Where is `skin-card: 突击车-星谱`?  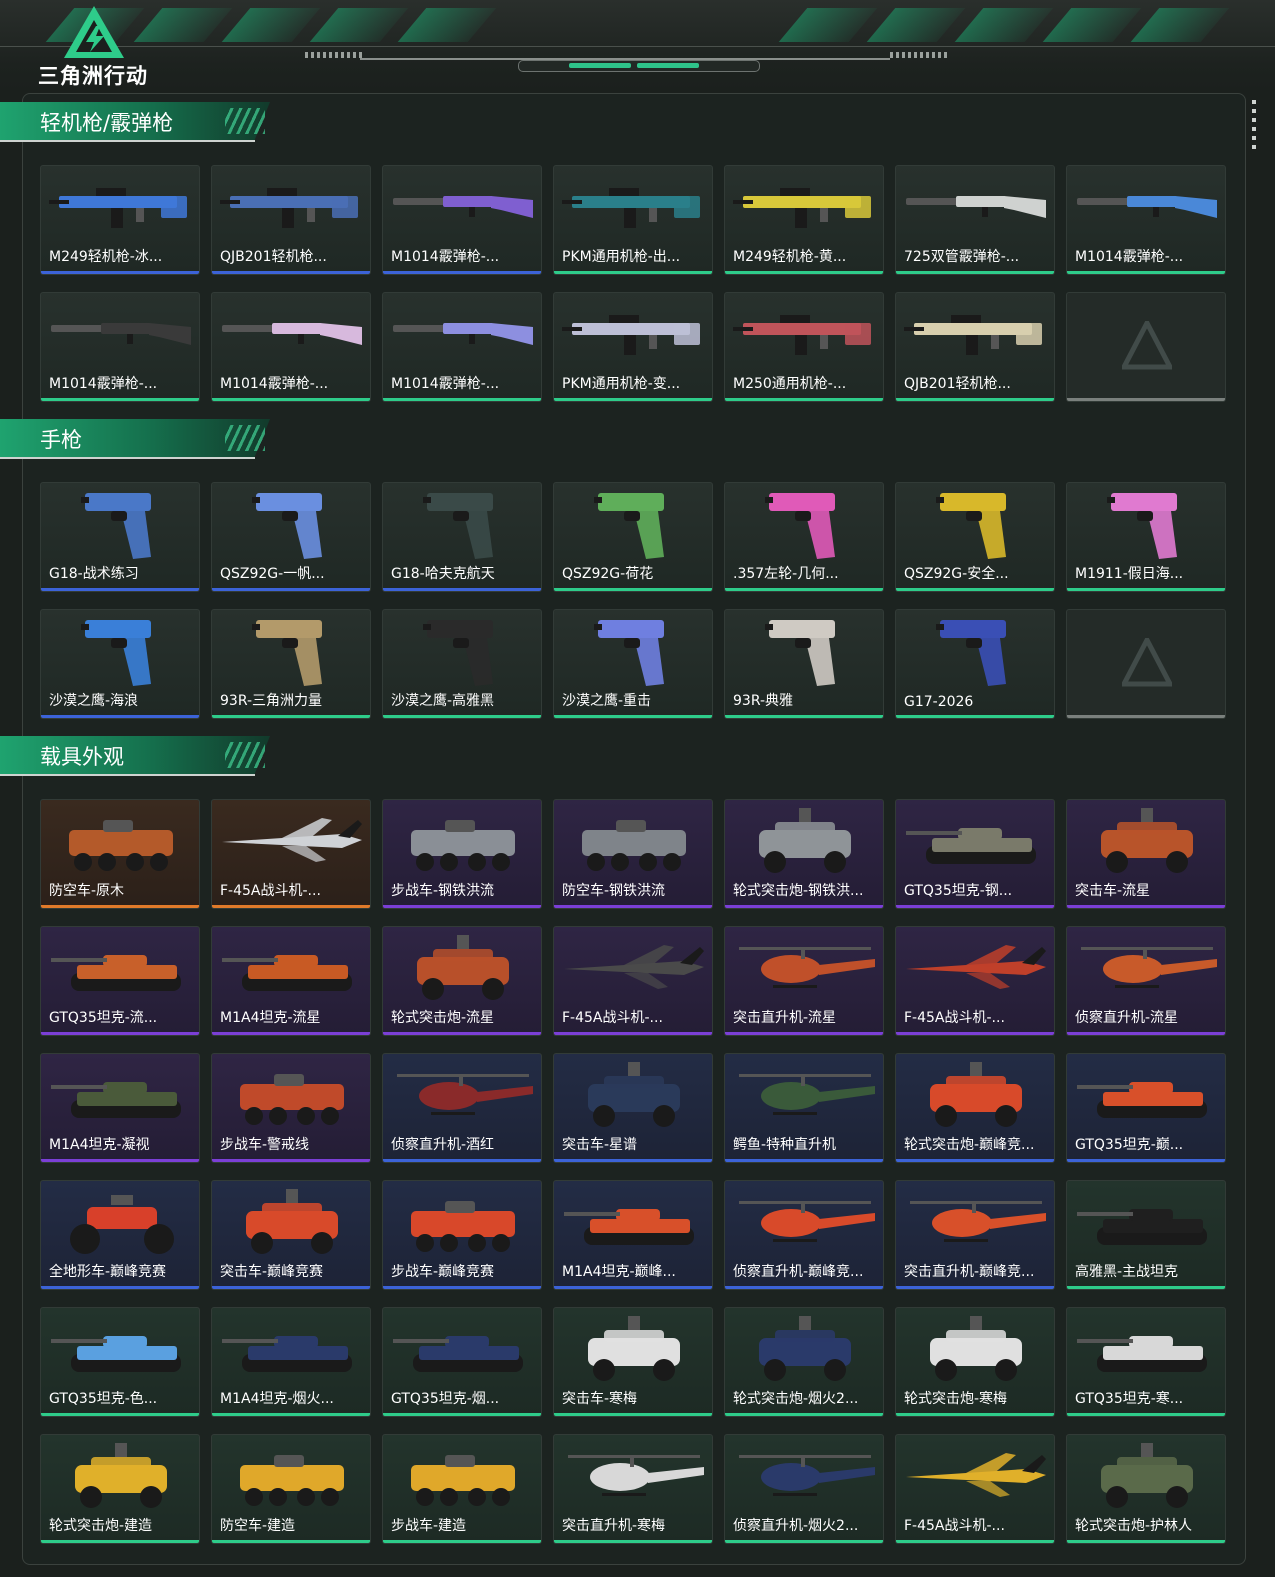 skin-card: 突击车-星谱 is located at coordinates (633, 1108).